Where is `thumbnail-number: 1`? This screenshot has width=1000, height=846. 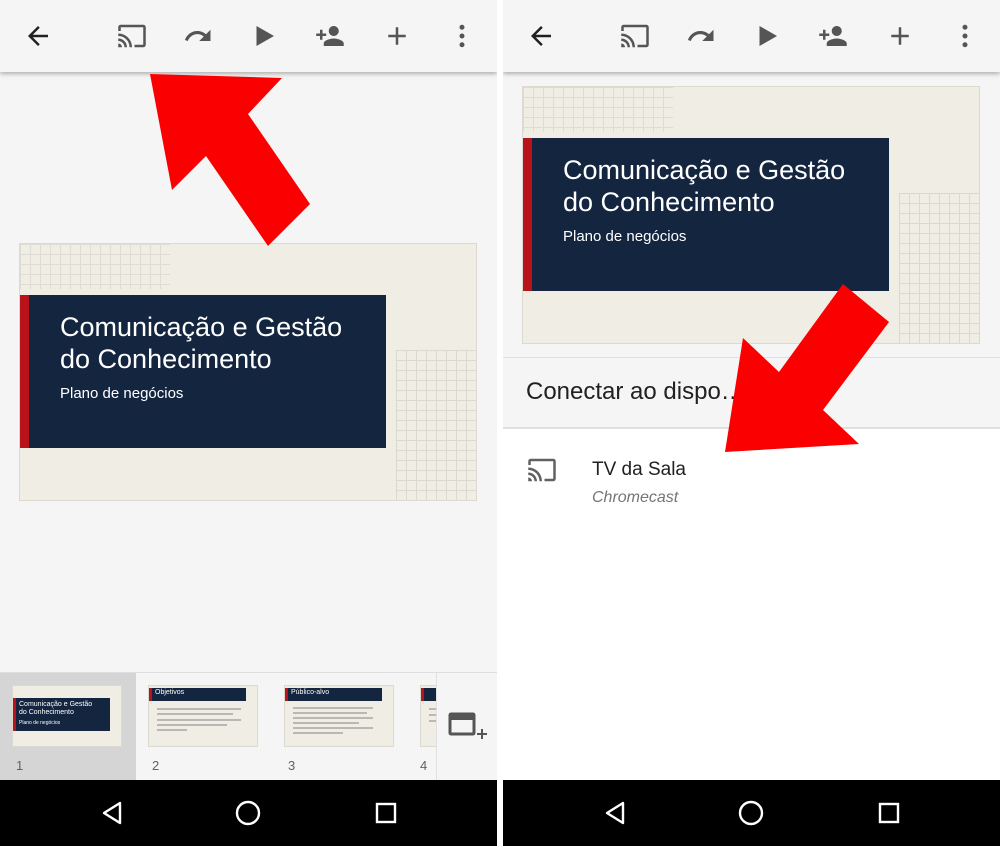 thumbnail-number: 1 is located at coordinates (20, 765).